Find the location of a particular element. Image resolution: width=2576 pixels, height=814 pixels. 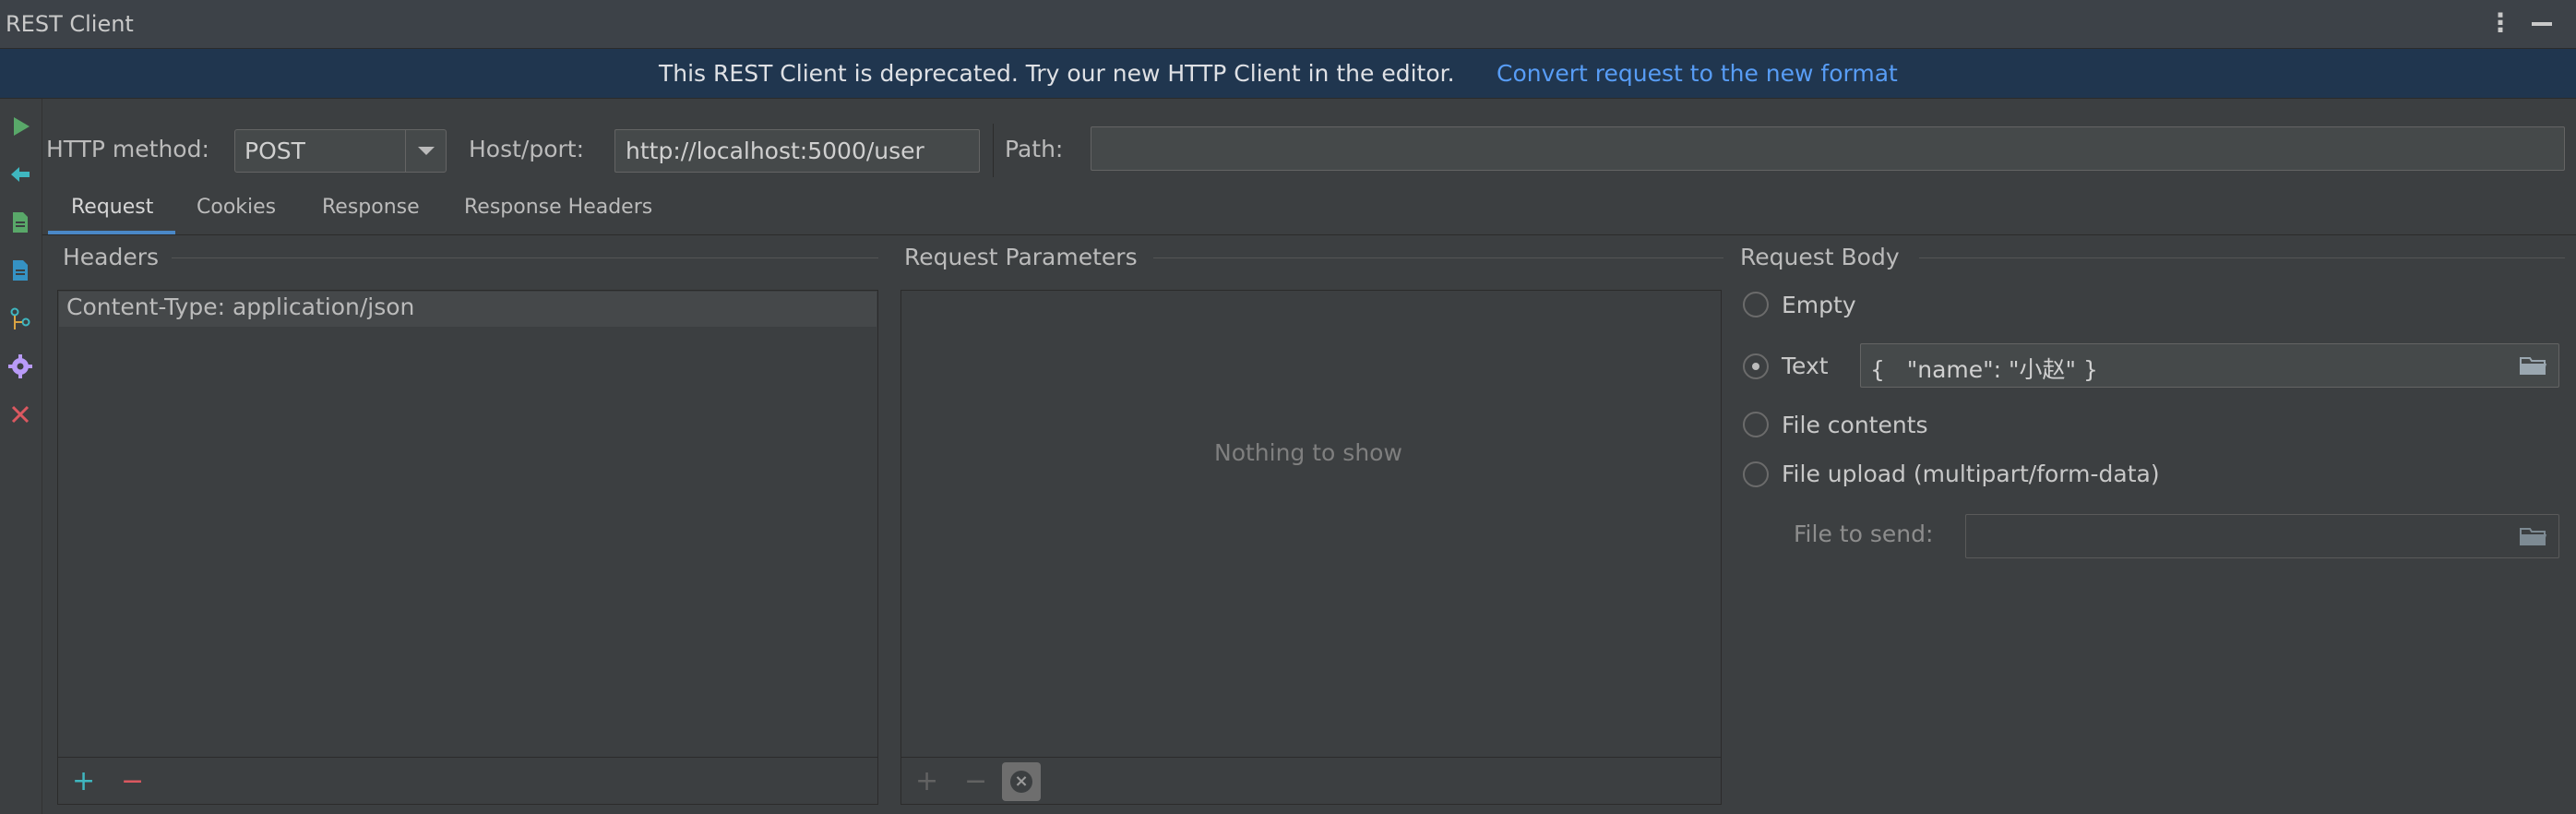

close-icon is located at coordinates (20, 414).